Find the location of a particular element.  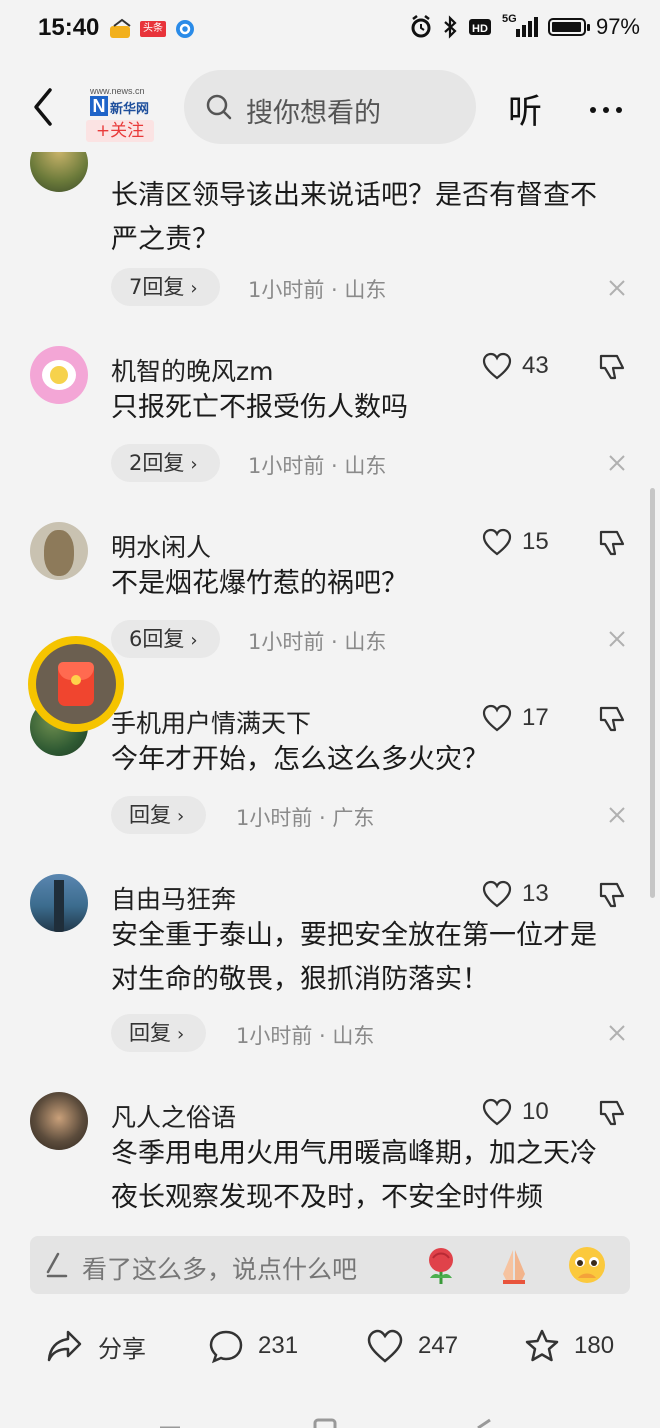

praying-hands-emoji-icon is located at coordinates (514, 1265).